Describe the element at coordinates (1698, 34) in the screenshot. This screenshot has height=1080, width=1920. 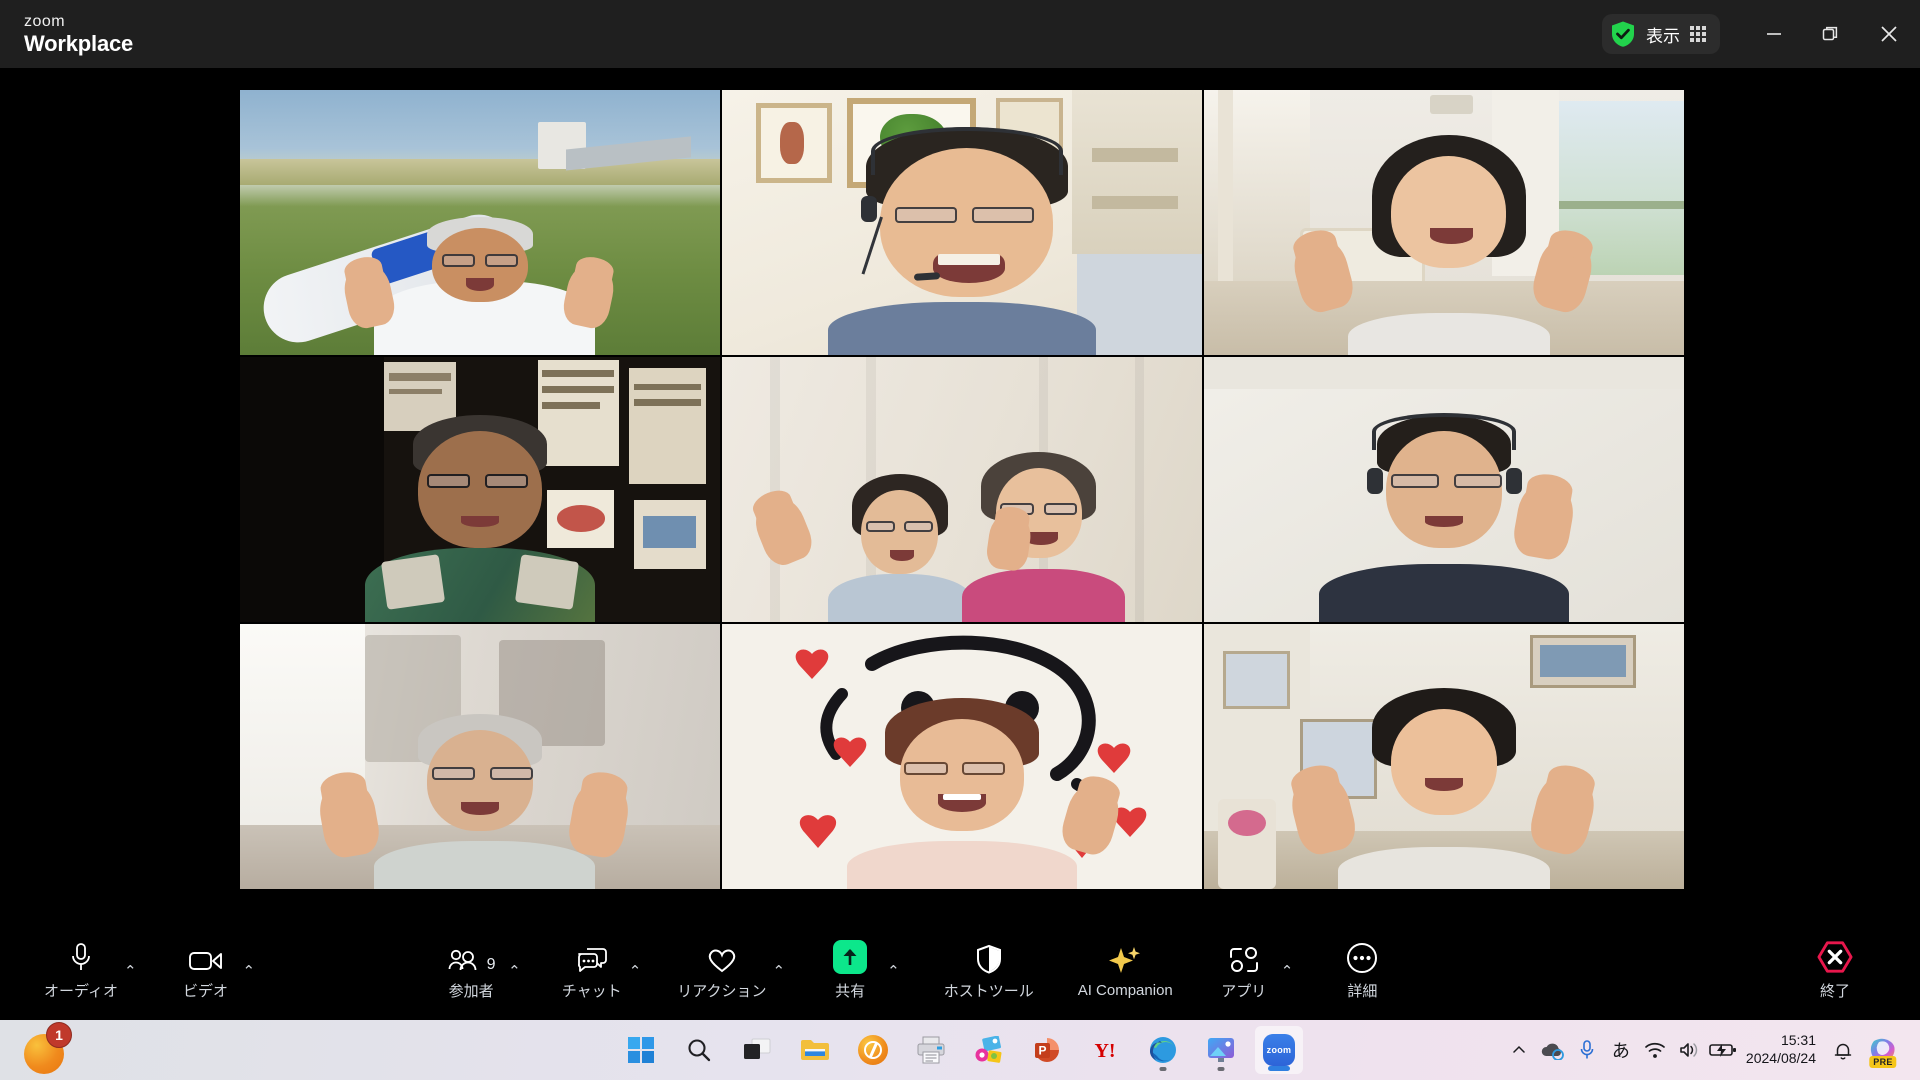
I see `grid-view-icon` at that location.